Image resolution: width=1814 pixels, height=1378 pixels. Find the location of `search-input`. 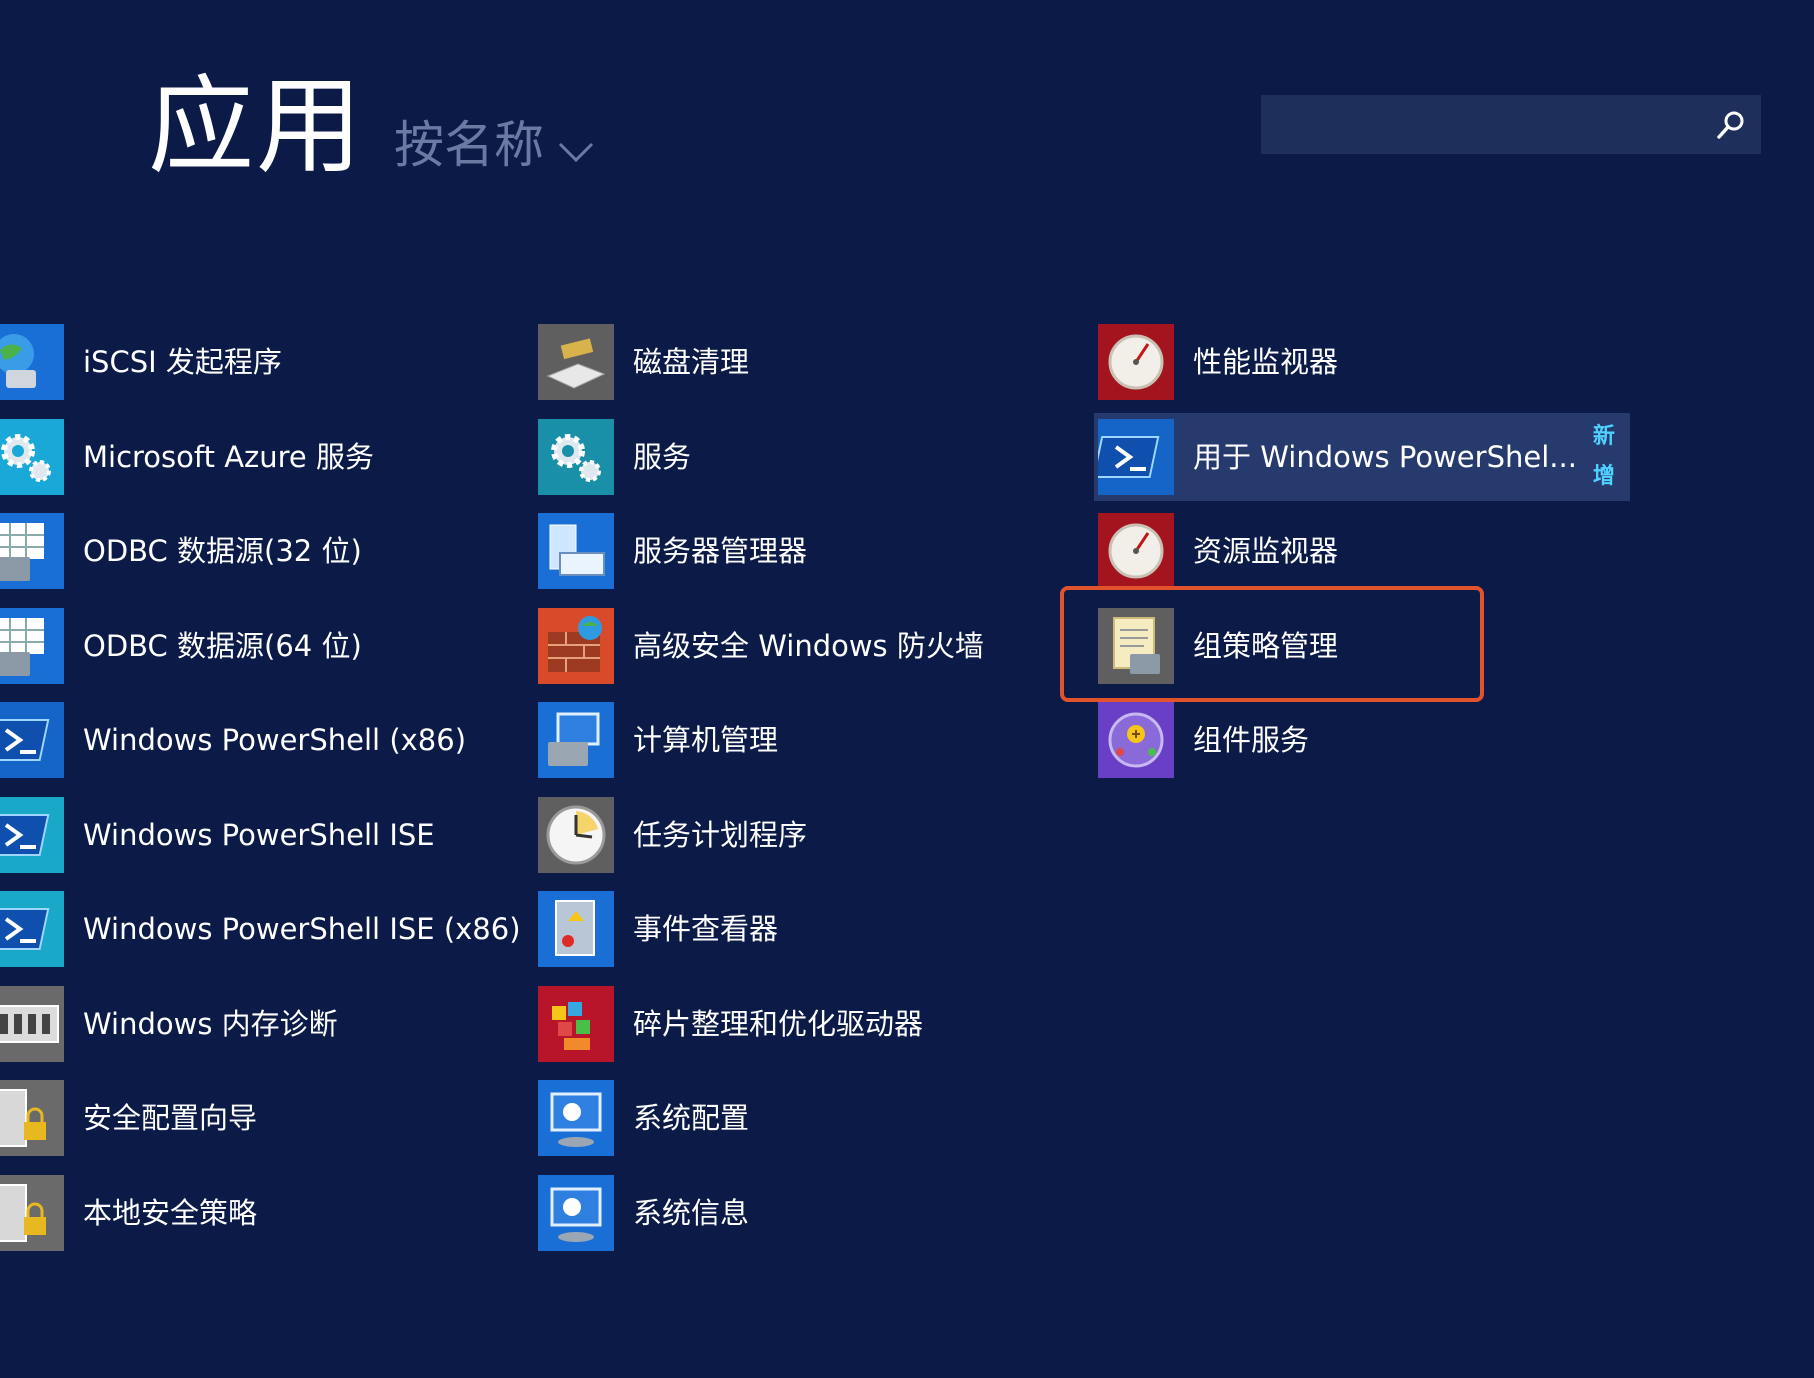

search-input is located at coordinates (1489, 124).